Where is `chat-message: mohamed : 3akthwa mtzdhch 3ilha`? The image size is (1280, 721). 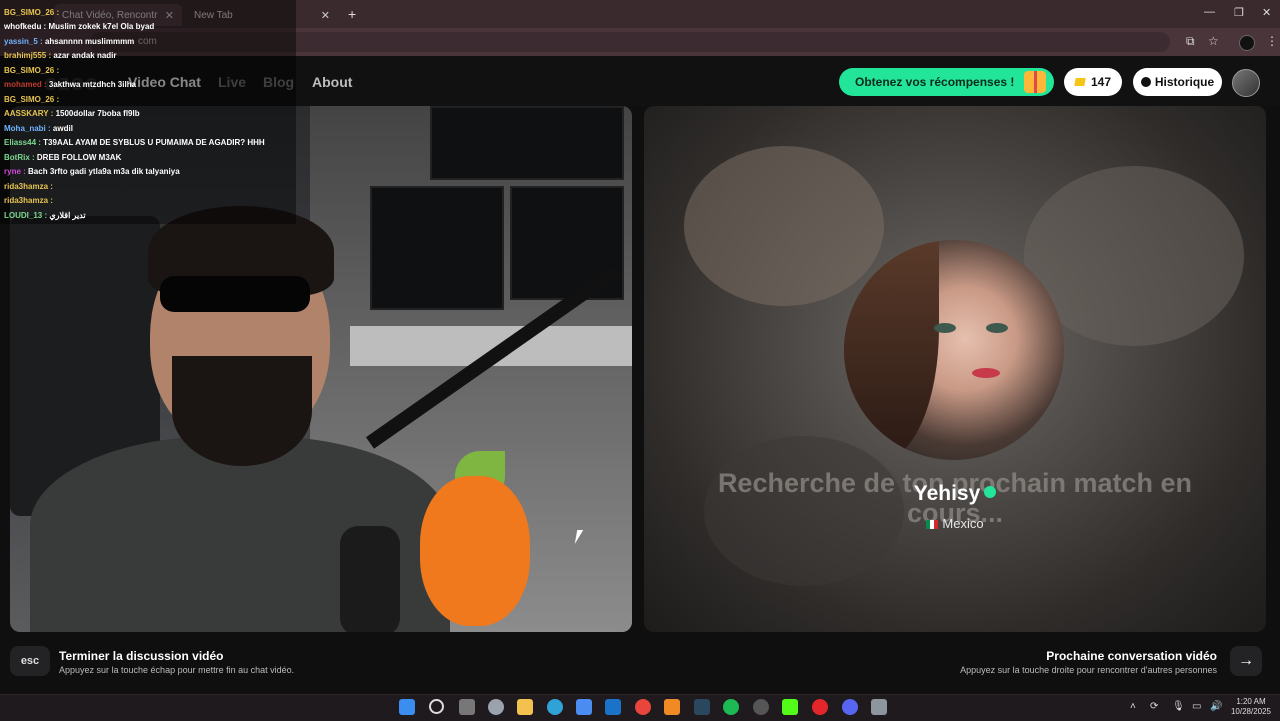
chat-message: mohamed : 3akthwa mtzdhch 3ilha is located at coordinates (70, 84).